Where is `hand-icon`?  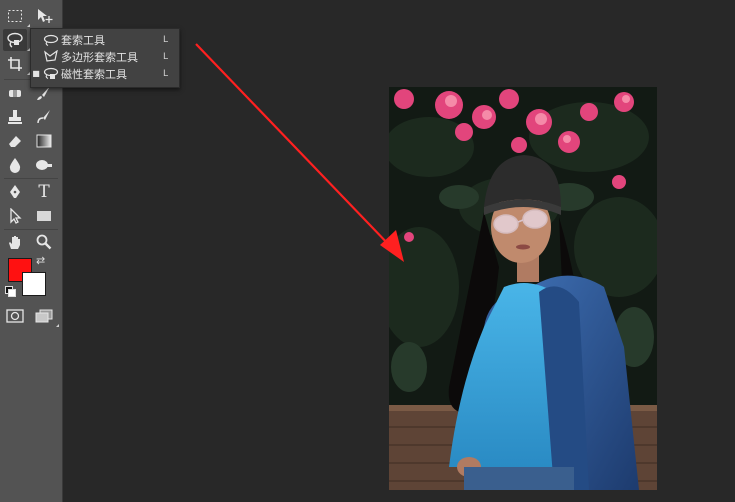
hand-icon is located at coordinates (14, 242).